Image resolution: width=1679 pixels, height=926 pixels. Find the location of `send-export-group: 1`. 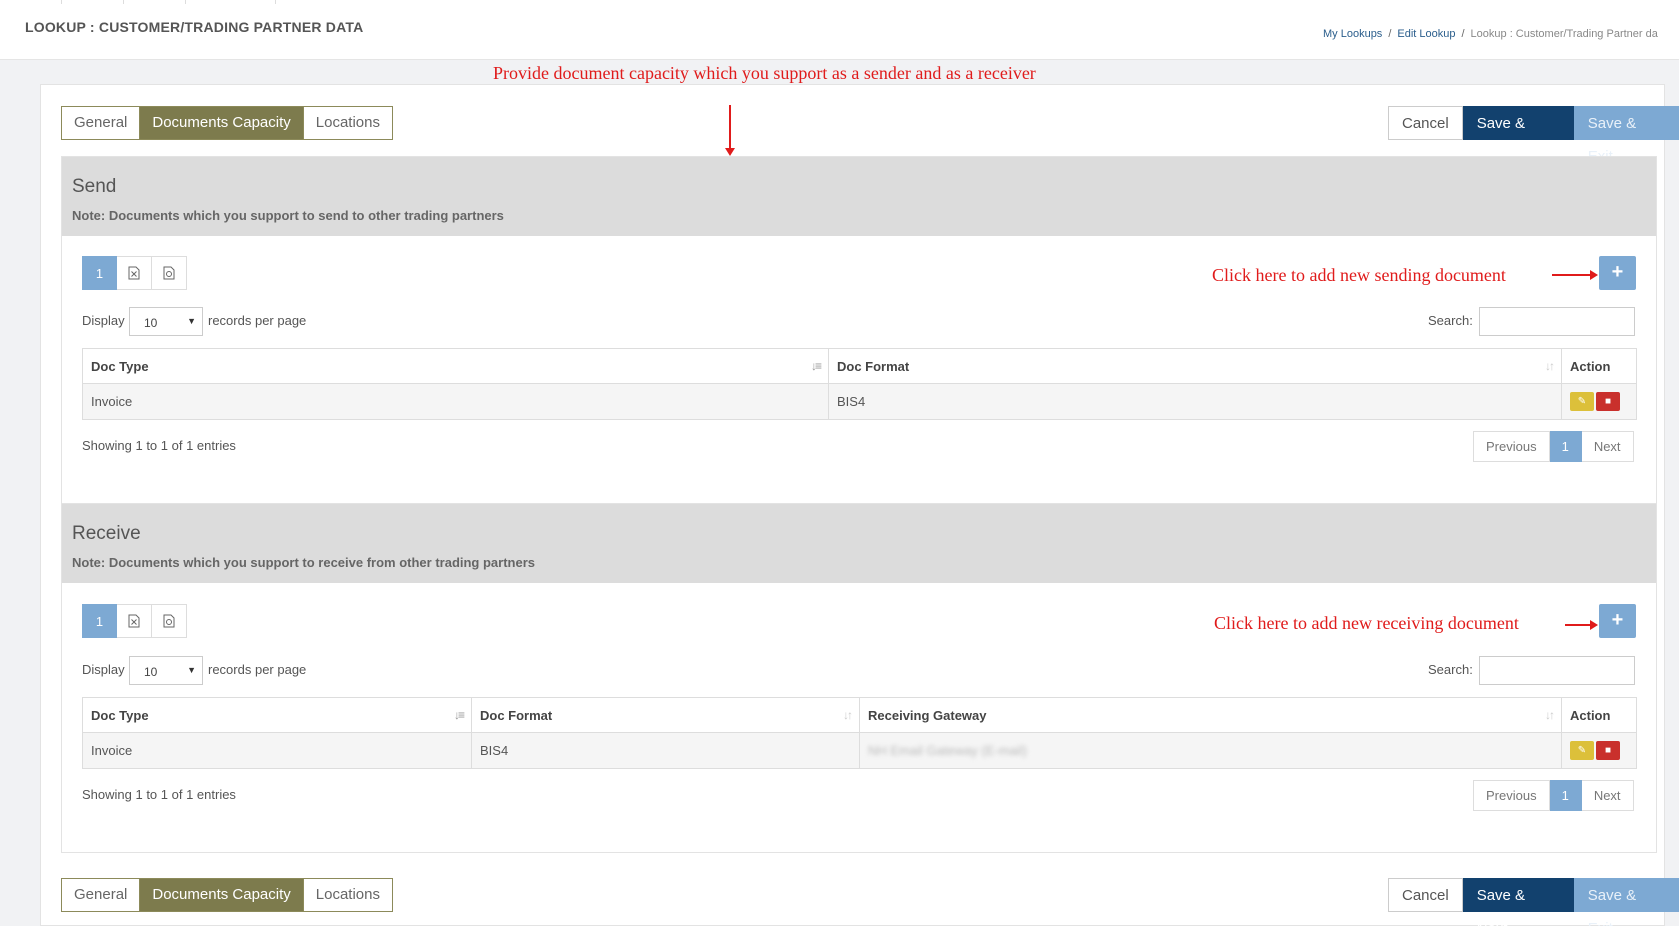

send-export-group: 1 is located at coordinates (134, 273).